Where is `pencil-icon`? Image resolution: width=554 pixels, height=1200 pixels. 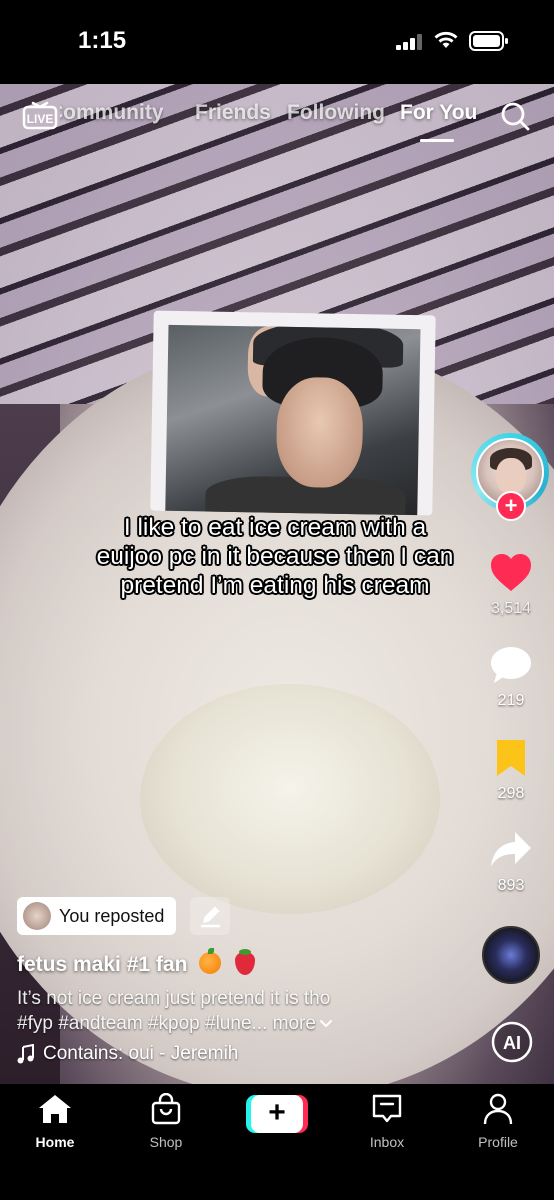 pencil-icon is located at coordinates (210, 917).